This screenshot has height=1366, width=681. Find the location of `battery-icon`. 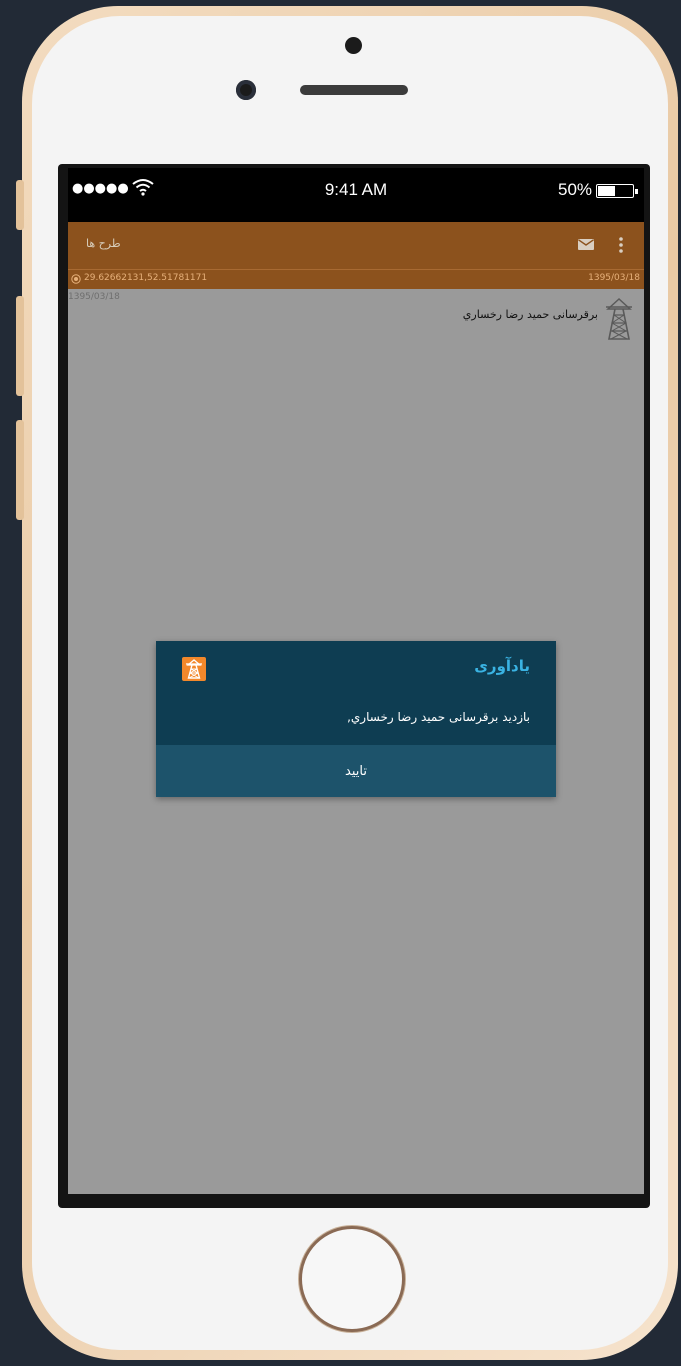

battery-icon is located at coordinates (615, 191).